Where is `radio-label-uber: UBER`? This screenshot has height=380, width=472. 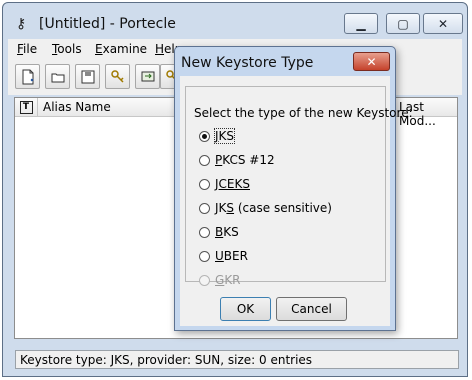 radio-label-uber: UBER is located at coordinates (231, 256).